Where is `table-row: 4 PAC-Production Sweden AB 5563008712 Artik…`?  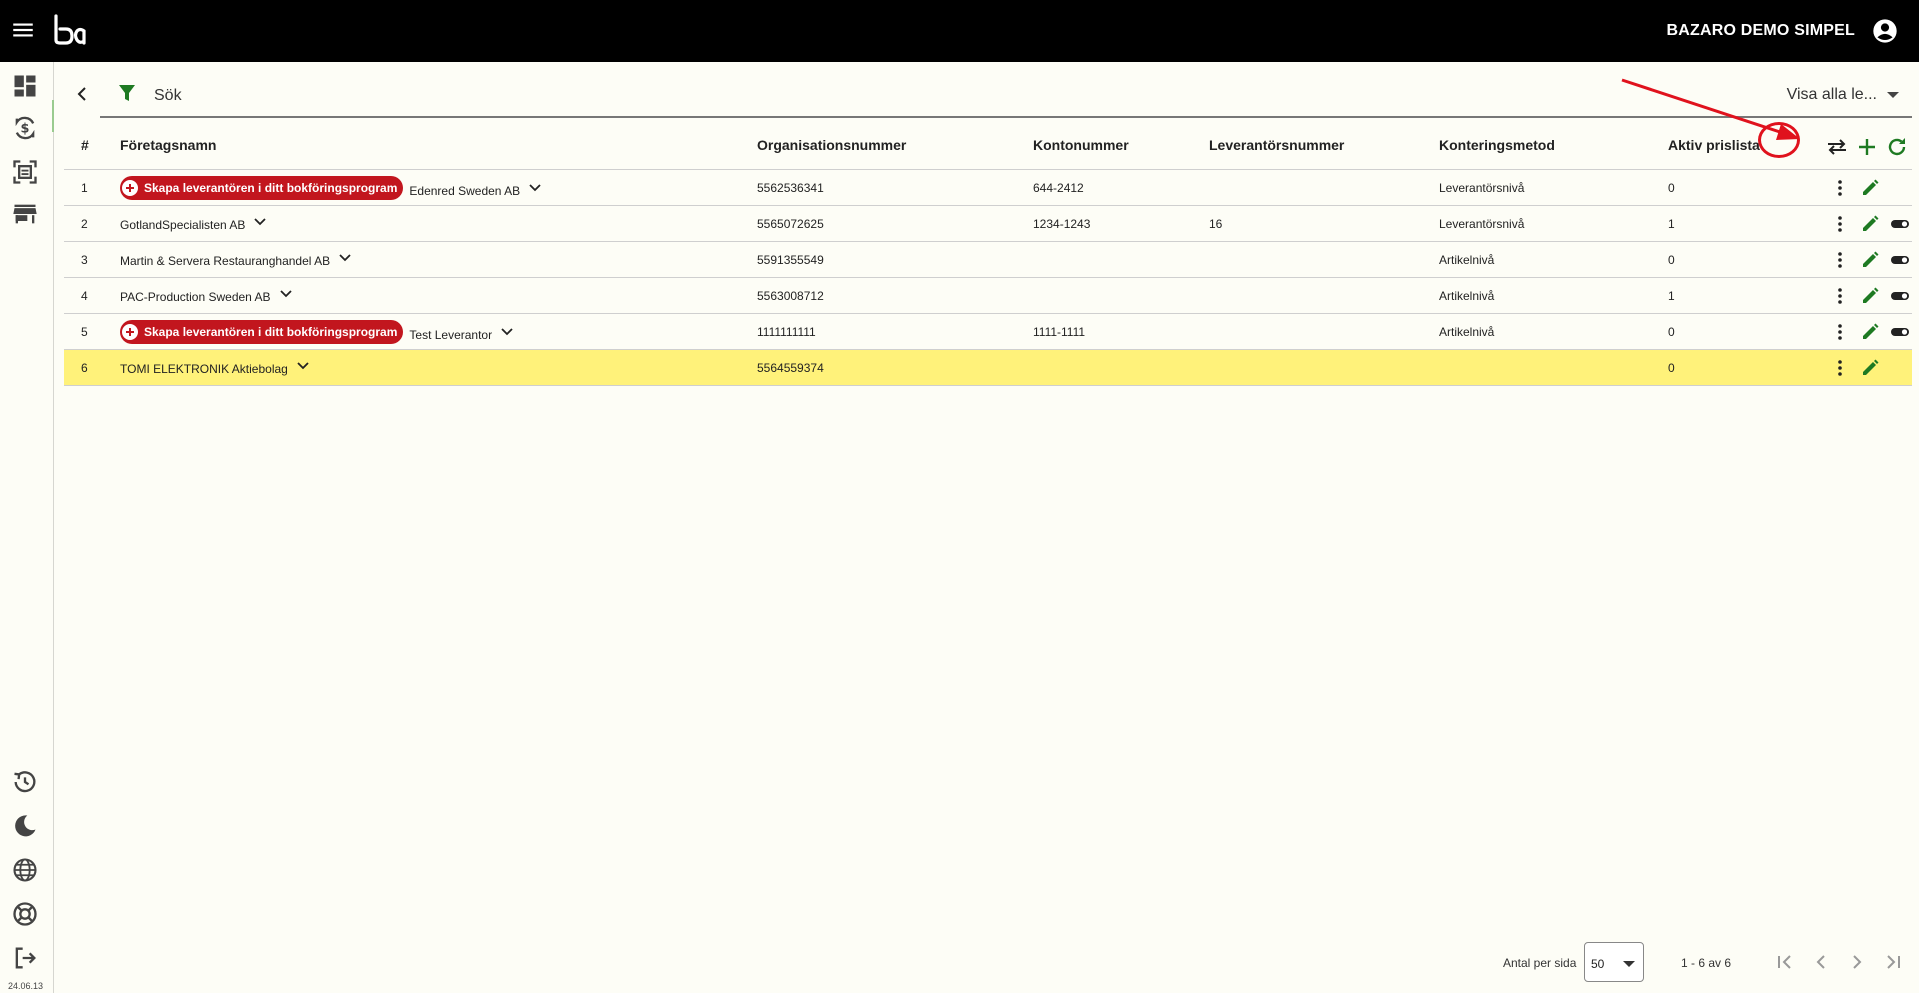
table-row: 4 PAC-Production Sweden AB 5563008712 Artik… is located at coordinates (988, 296).